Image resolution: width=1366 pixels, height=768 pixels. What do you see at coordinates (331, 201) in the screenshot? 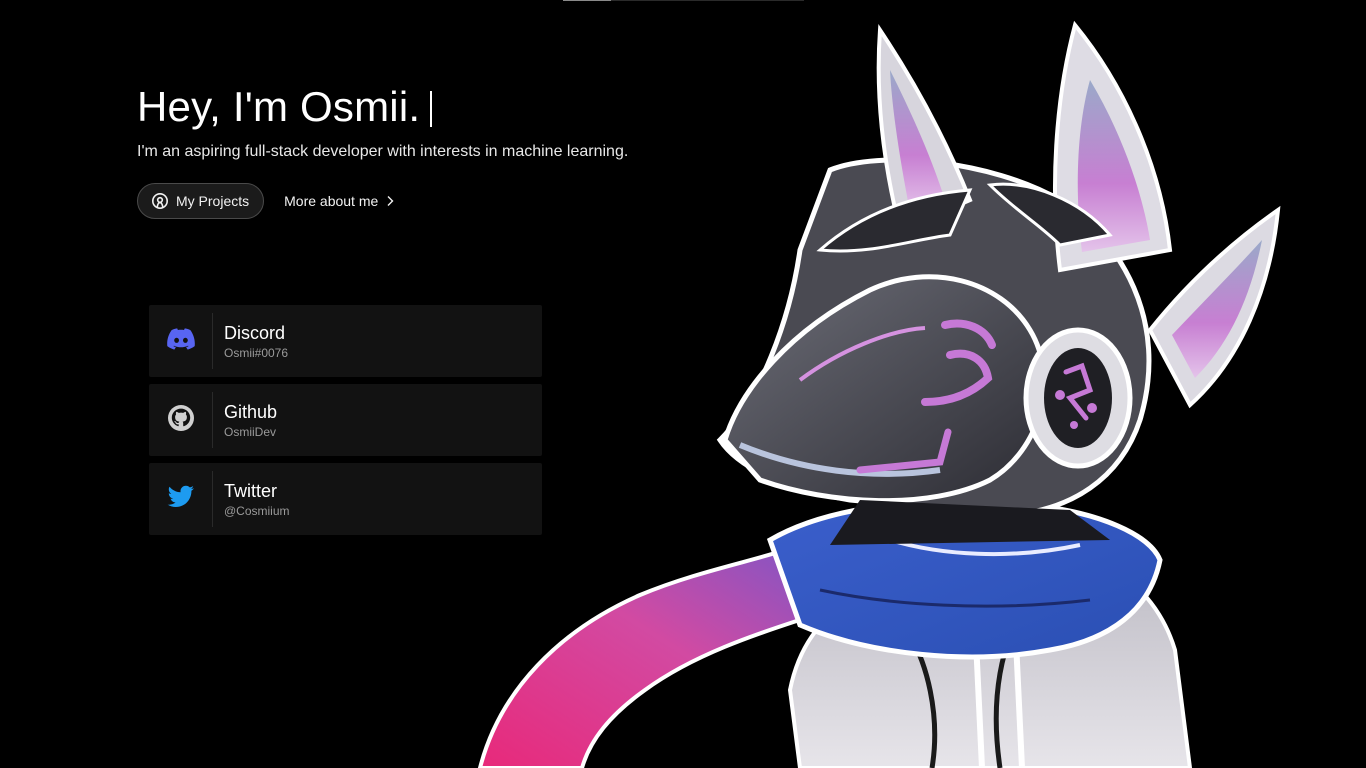
I see `more-about-me-label: More about me` at bounding box center [331, 201].